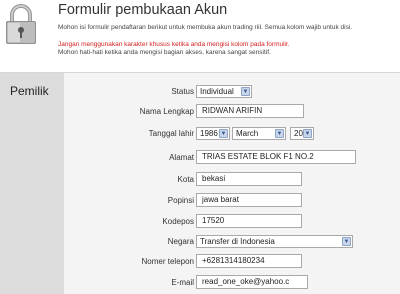 The image size is (400, 294). I want to click on email-input: read_one_oke@yahoo.c, so click(252, 282).